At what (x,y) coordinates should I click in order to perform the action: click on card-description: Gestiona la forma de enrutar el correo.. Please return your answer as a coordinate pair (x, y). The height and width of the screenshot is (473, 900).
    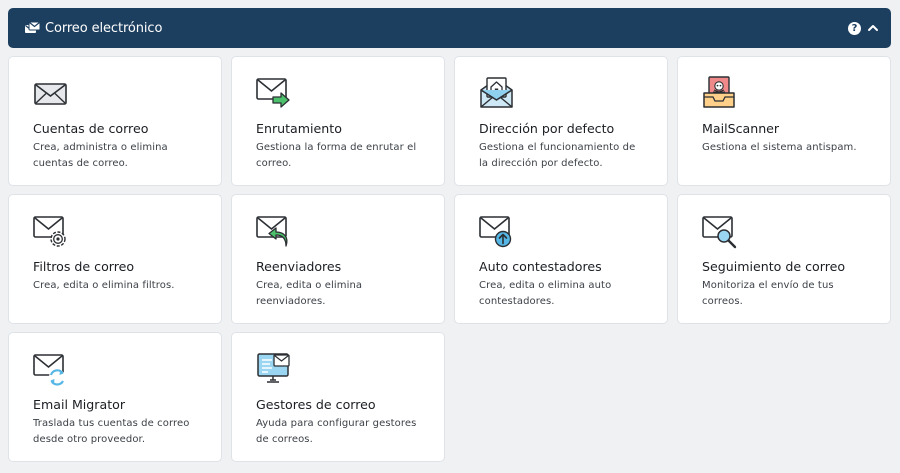
    Looking at the image, I should click on (336, 155).